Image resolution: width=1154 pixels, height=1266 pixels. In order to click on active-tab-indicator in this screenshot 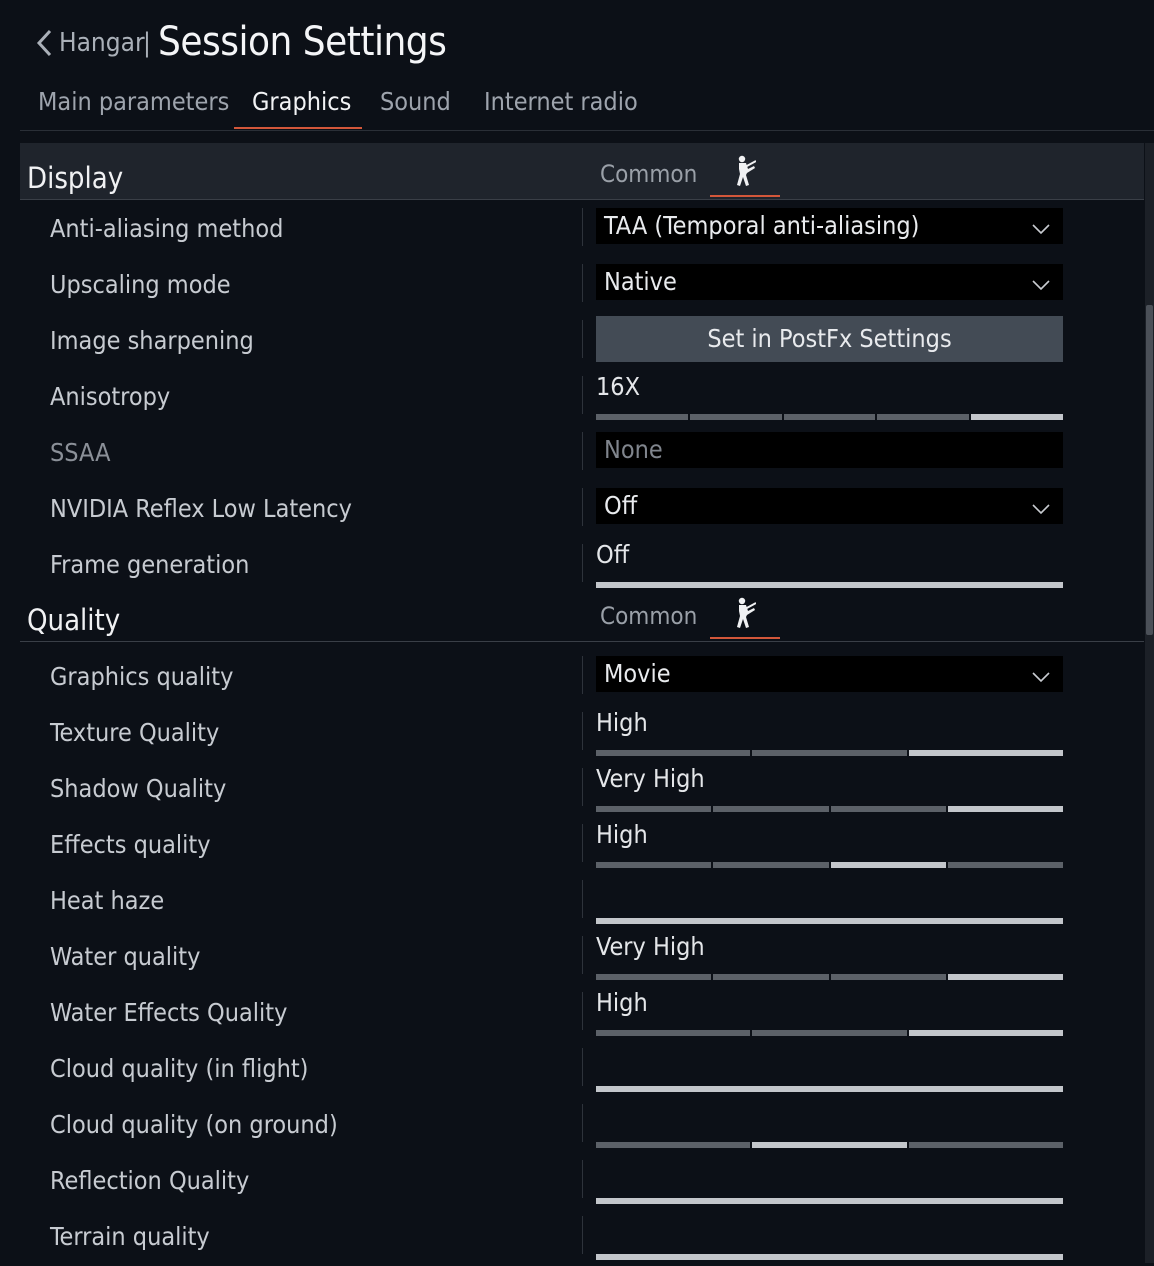, I will do `click(298, 128)`.